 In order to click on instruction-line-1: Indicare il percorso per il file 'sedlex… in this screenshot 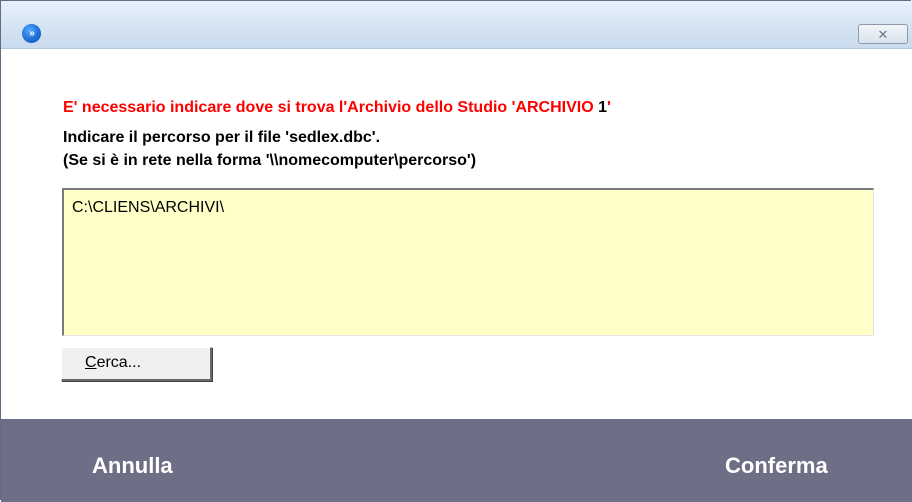, I will do `click(222, 137)`.